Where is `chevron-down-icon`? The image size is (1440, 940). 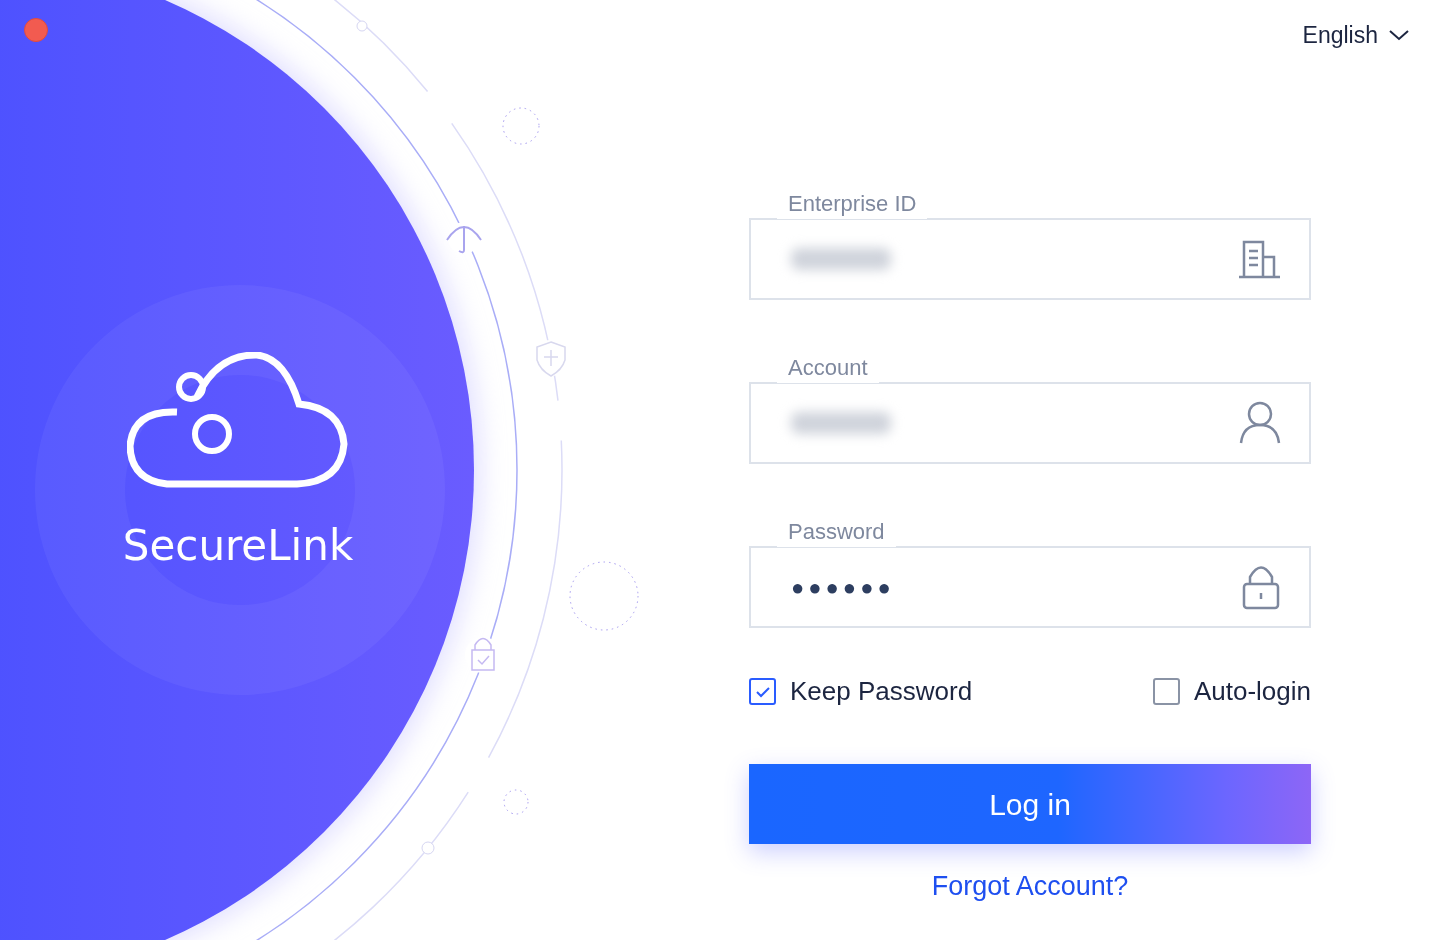 chevron-down-icon is located at coordinates (1399, 35).